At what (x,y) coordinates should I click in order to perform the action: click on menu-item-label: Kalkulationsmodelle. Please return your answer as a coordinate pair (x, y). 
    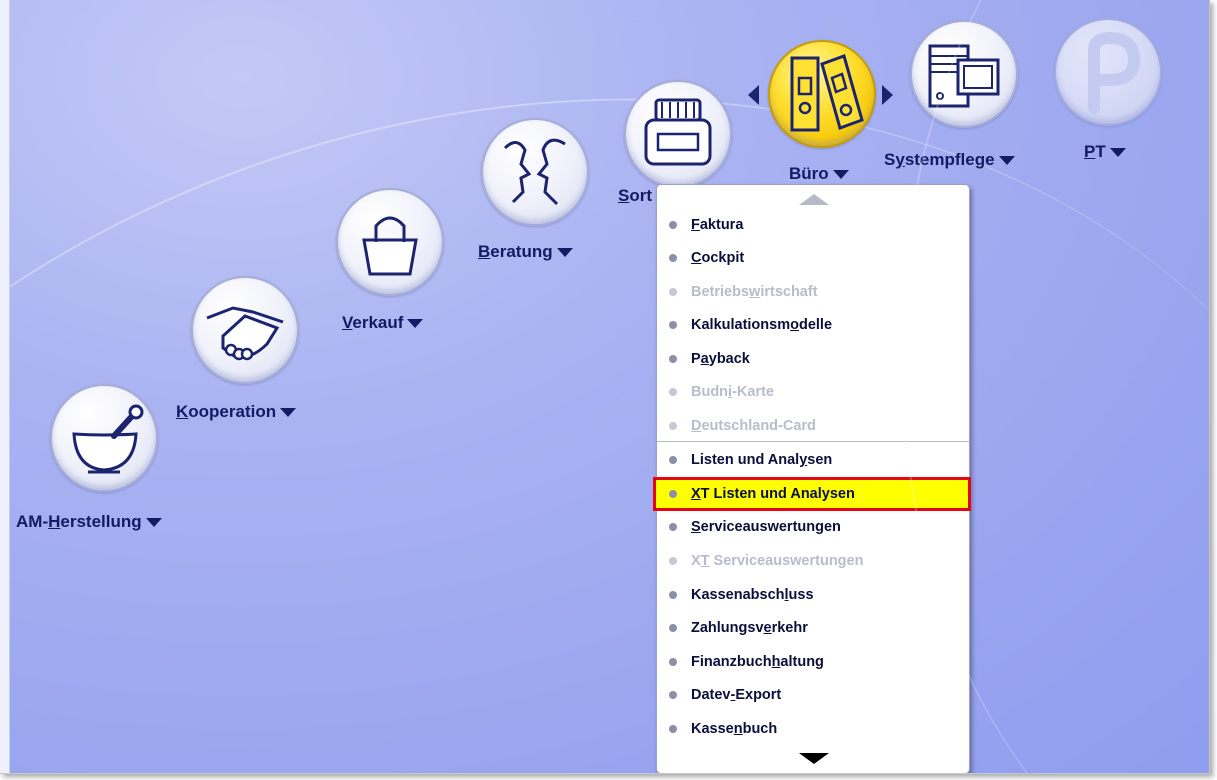
    Looking at the image, I should click on (762, 325).